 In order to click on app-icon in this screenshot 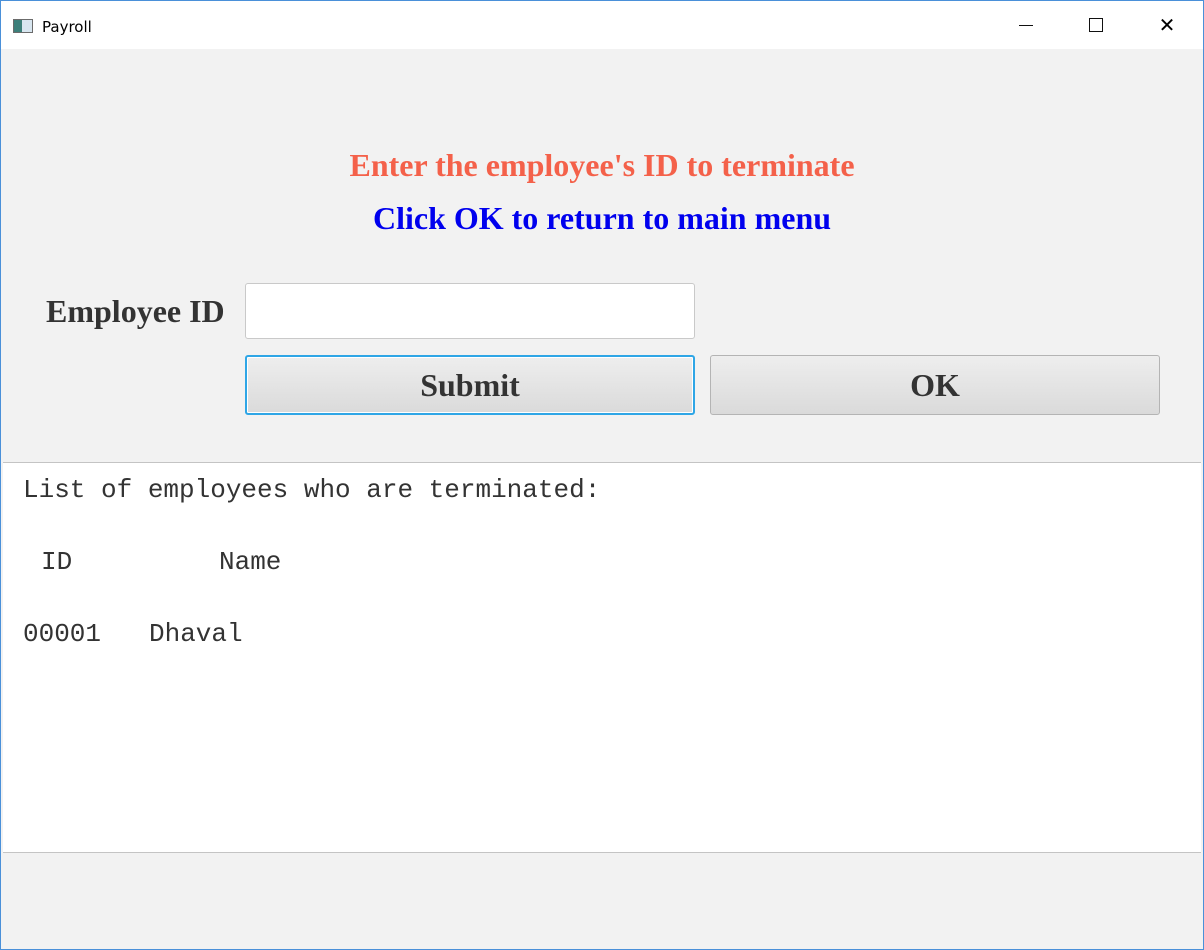, I will do `click(23, 26)`.